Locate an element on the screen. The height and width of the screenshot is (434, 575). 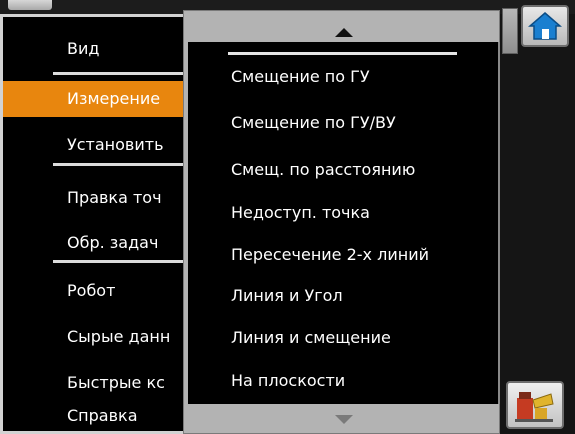
menu-item-help: Справка is located at coordinates (95, 416).